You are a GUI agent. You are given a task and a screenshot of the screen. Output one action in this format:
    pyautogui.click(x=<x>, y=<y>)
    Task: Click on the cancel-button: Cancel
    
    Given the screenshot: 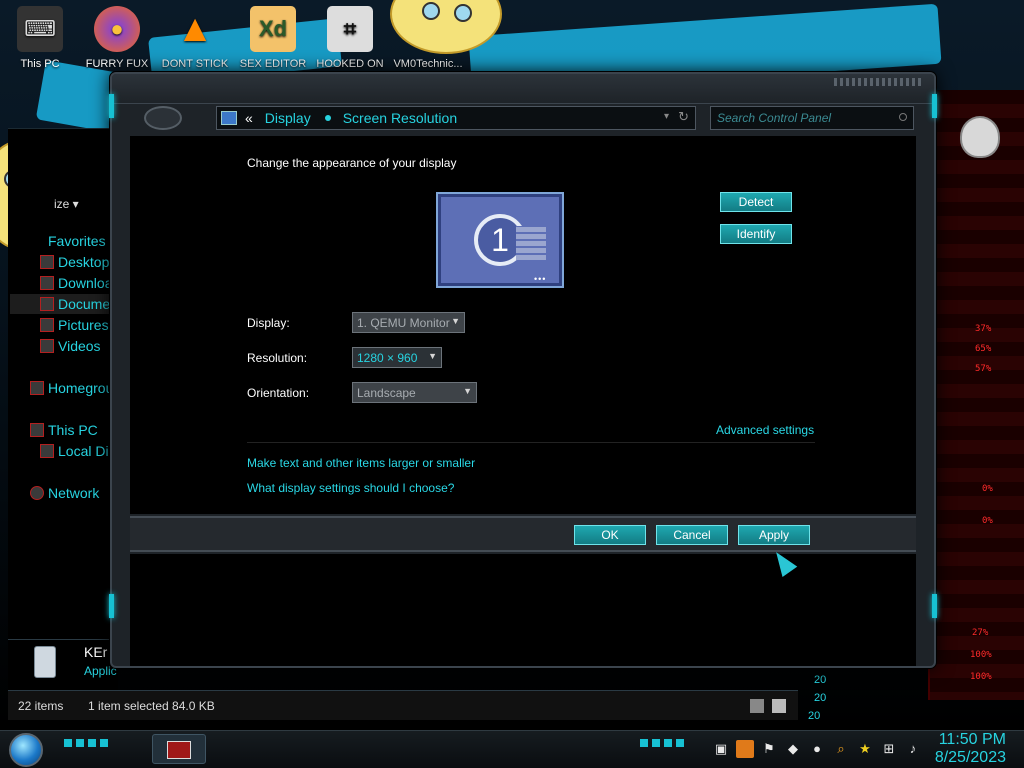 What is the action you would take?
    pyautogui.click(x=692, y=535)
    